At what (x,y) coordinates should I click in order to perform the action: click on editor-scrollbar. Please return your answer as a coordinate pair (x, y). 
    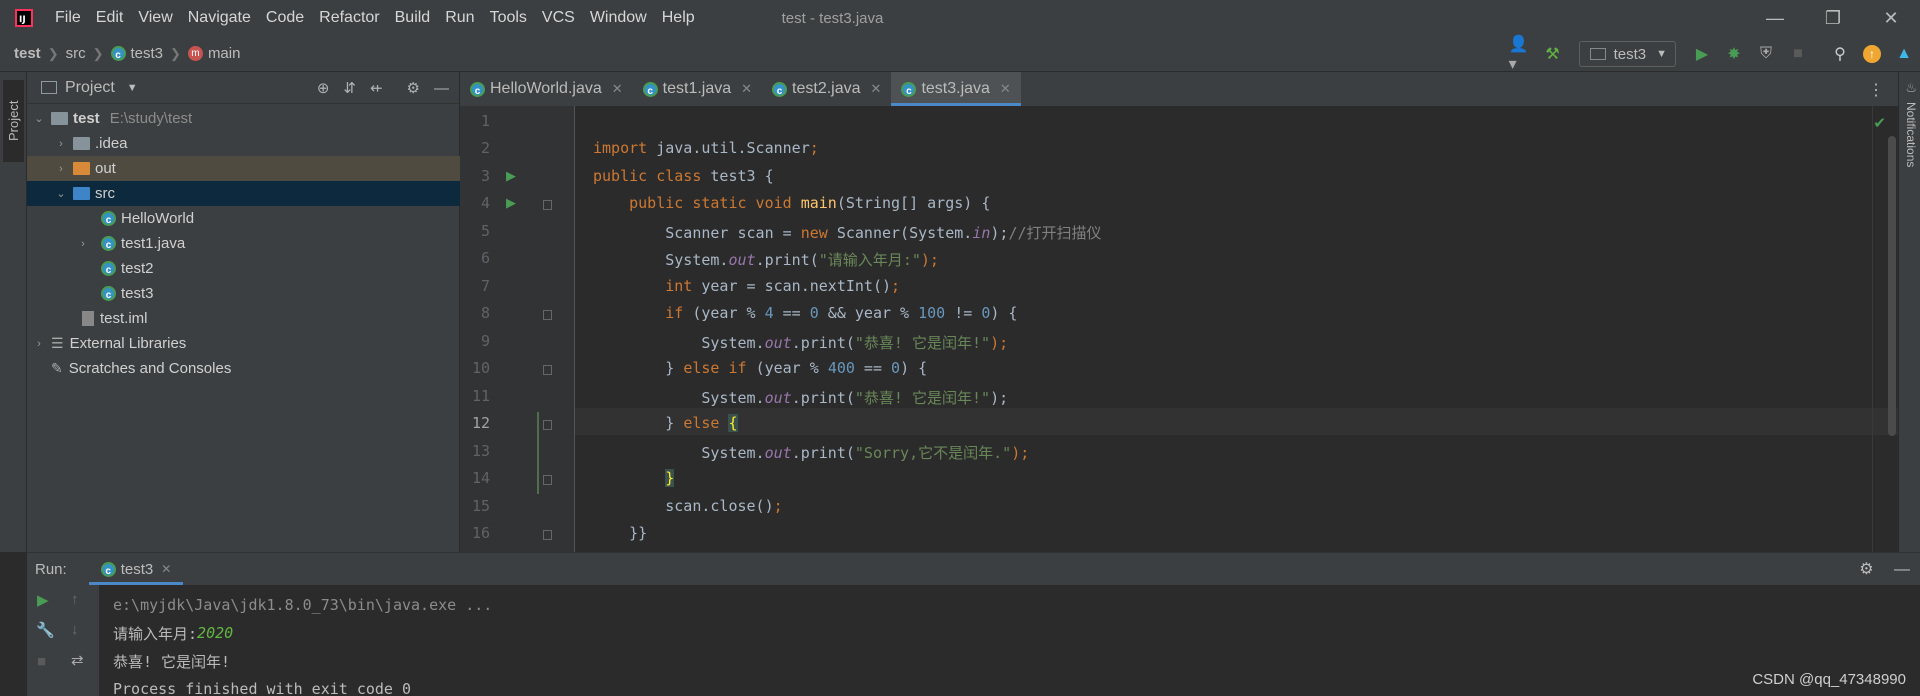
    Looking at the image, I should click on (1892, 286).